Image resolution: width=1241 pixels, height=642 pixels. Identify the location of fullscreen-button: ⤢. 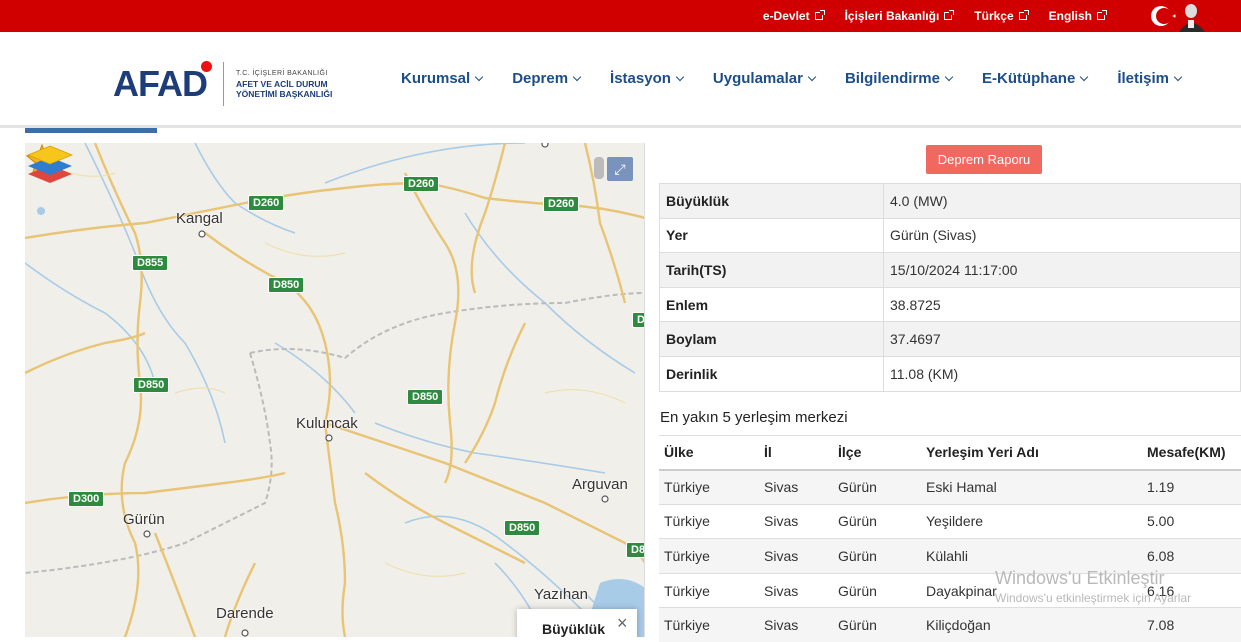
(620, 169).